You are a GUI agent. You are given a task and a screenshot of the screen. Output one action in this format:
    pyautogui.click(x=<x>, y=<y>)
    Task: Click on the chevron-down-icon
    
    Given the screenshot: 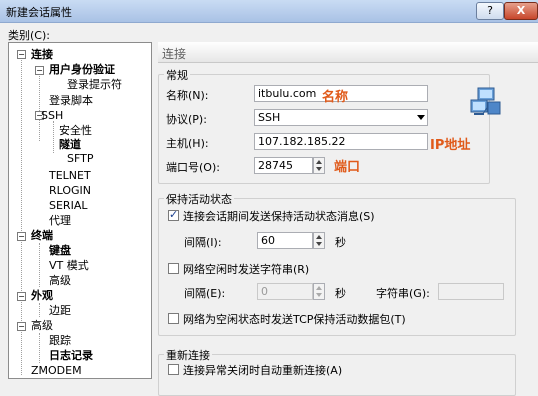 What is the action you would take?
    pyautogui.click(x=421, y=117)
    